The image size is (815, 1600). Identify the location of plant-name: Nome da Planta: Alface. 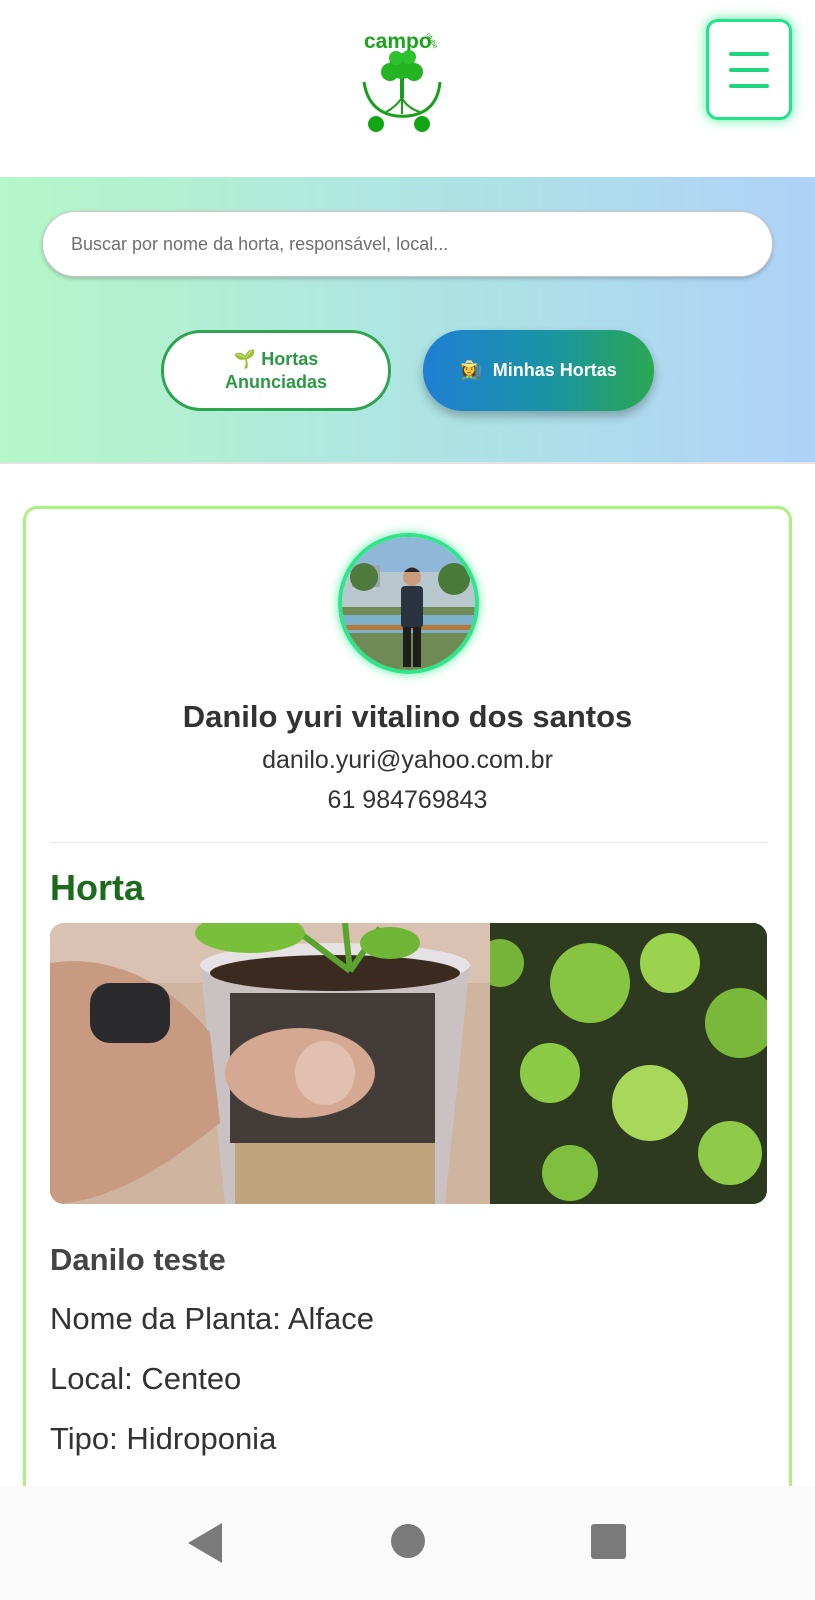
(212, 1318).